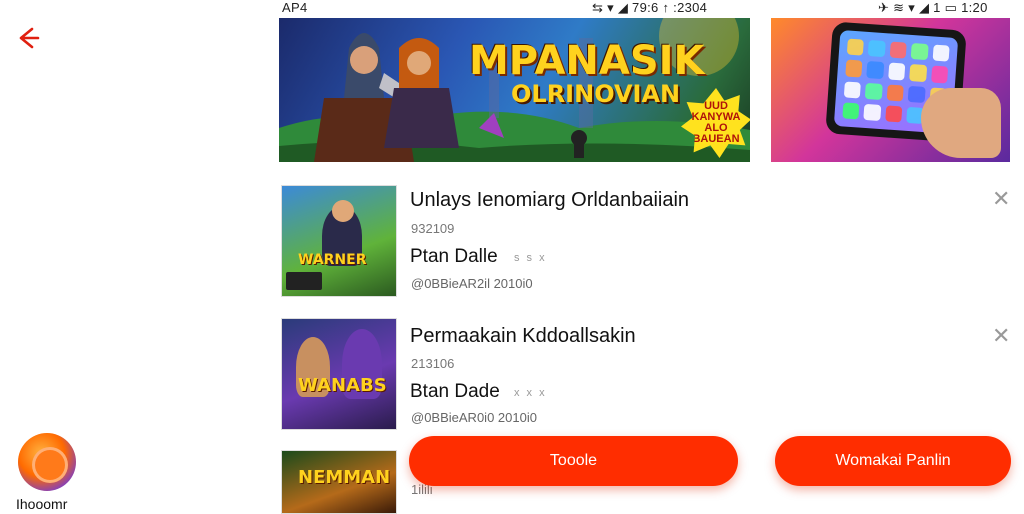  What do you see at coordinates (523, 336) in the screenshot?
I see `app-title: Permaakain Kddoallsakin` at bounding box center [523, 336].